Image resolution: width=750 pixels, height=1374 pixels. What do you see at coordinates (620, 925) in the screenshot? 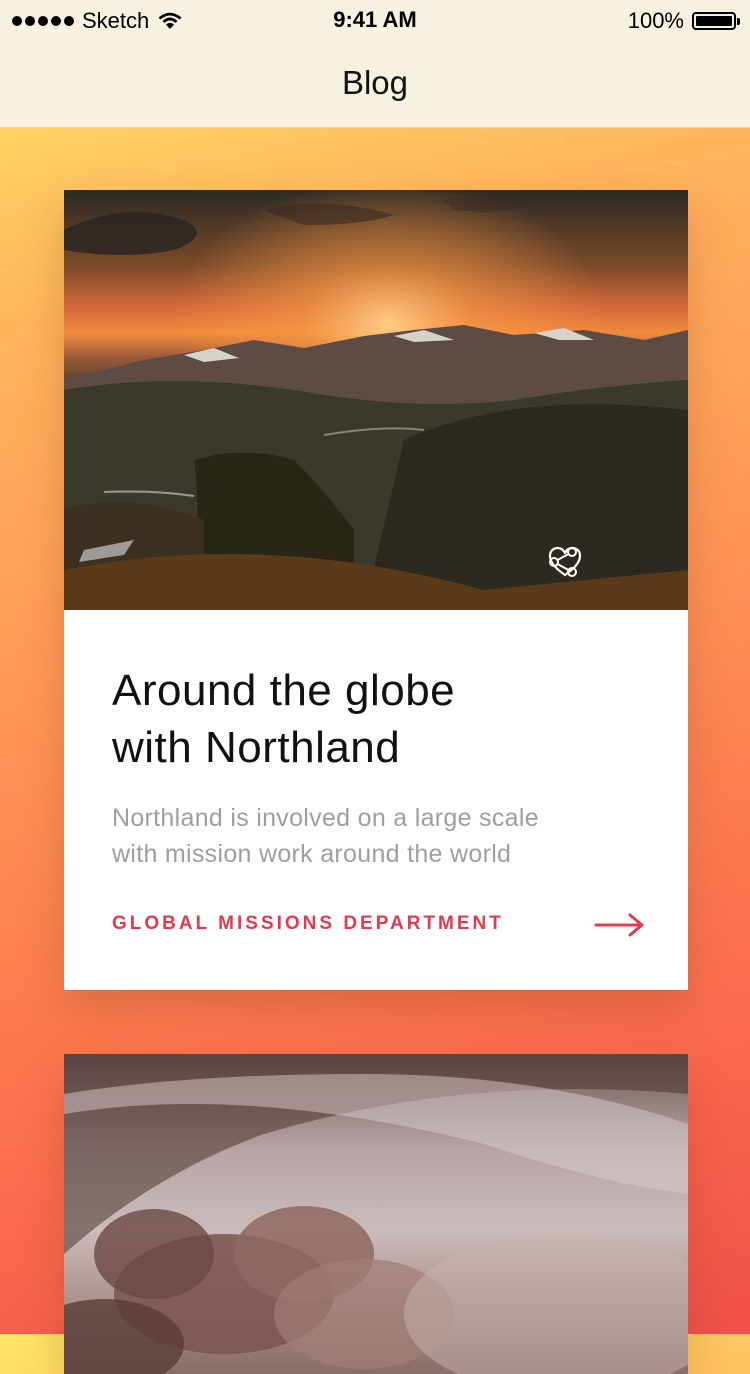
I see `arrow-right-icon` at bounding box center [620, 925].